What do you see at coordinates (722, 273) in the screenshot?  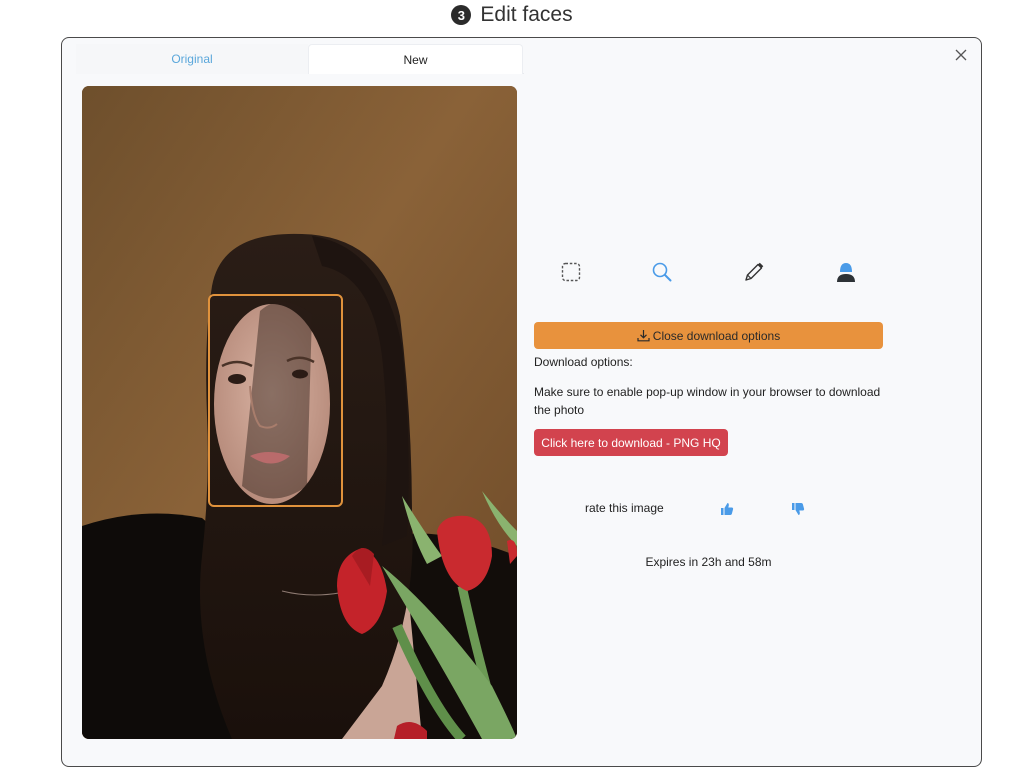 I see `edit-toolbar` at bounding box center [722, 273].